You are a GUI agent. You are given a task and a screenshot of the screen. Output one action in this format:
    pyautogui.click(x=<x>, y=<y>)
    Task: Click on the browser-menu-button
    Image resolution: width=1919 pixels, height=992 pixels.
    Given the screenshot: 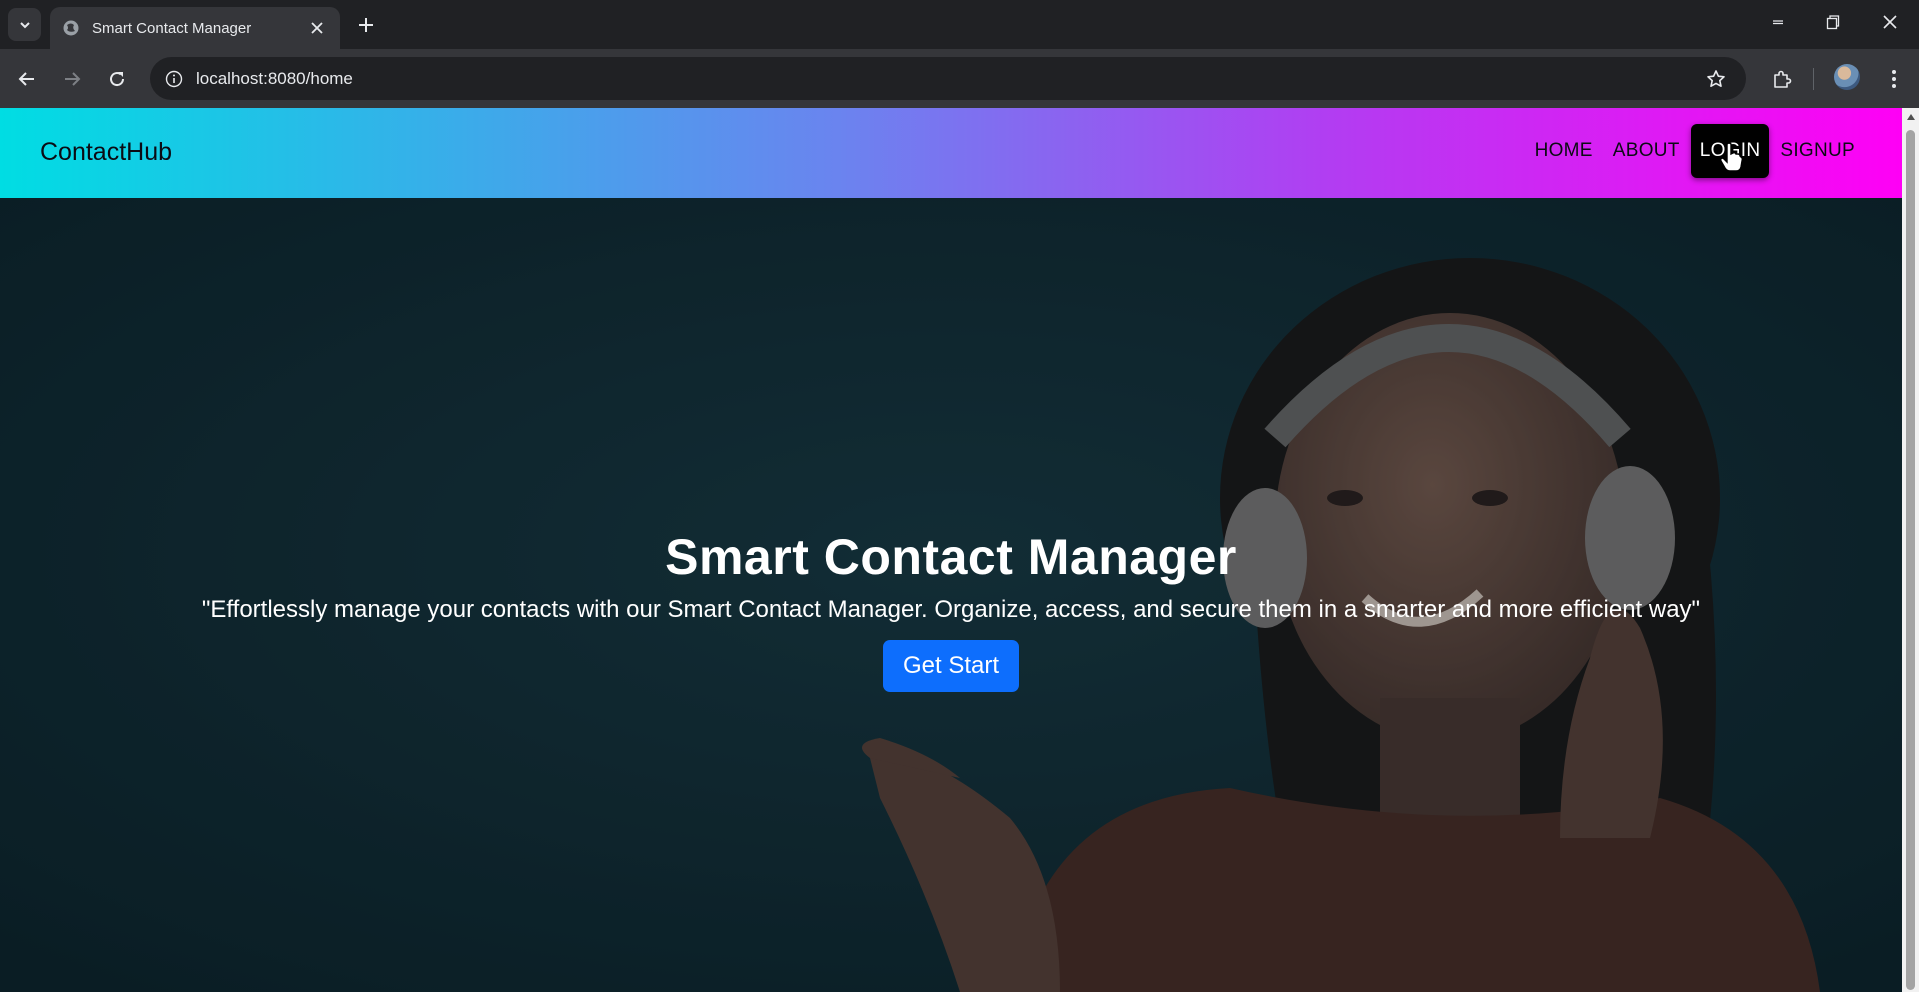 What is the action you would take?
    pyautogui.click(x=1894, y=79)
    